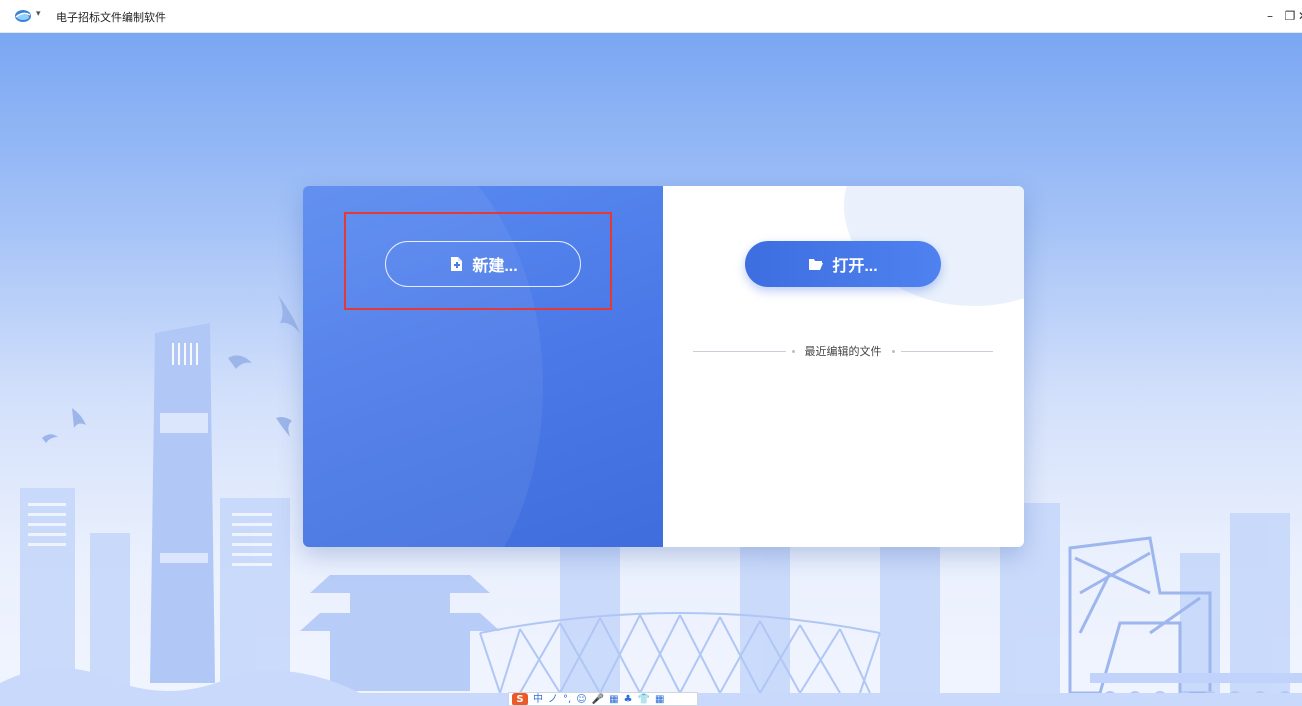 Image resolution: width=1302 pixels, height=706 pixels. What do you see at coordinates (1270, 16) in the screenshot?
I see `minimize-button: –` at bounding box center [1270, 16].